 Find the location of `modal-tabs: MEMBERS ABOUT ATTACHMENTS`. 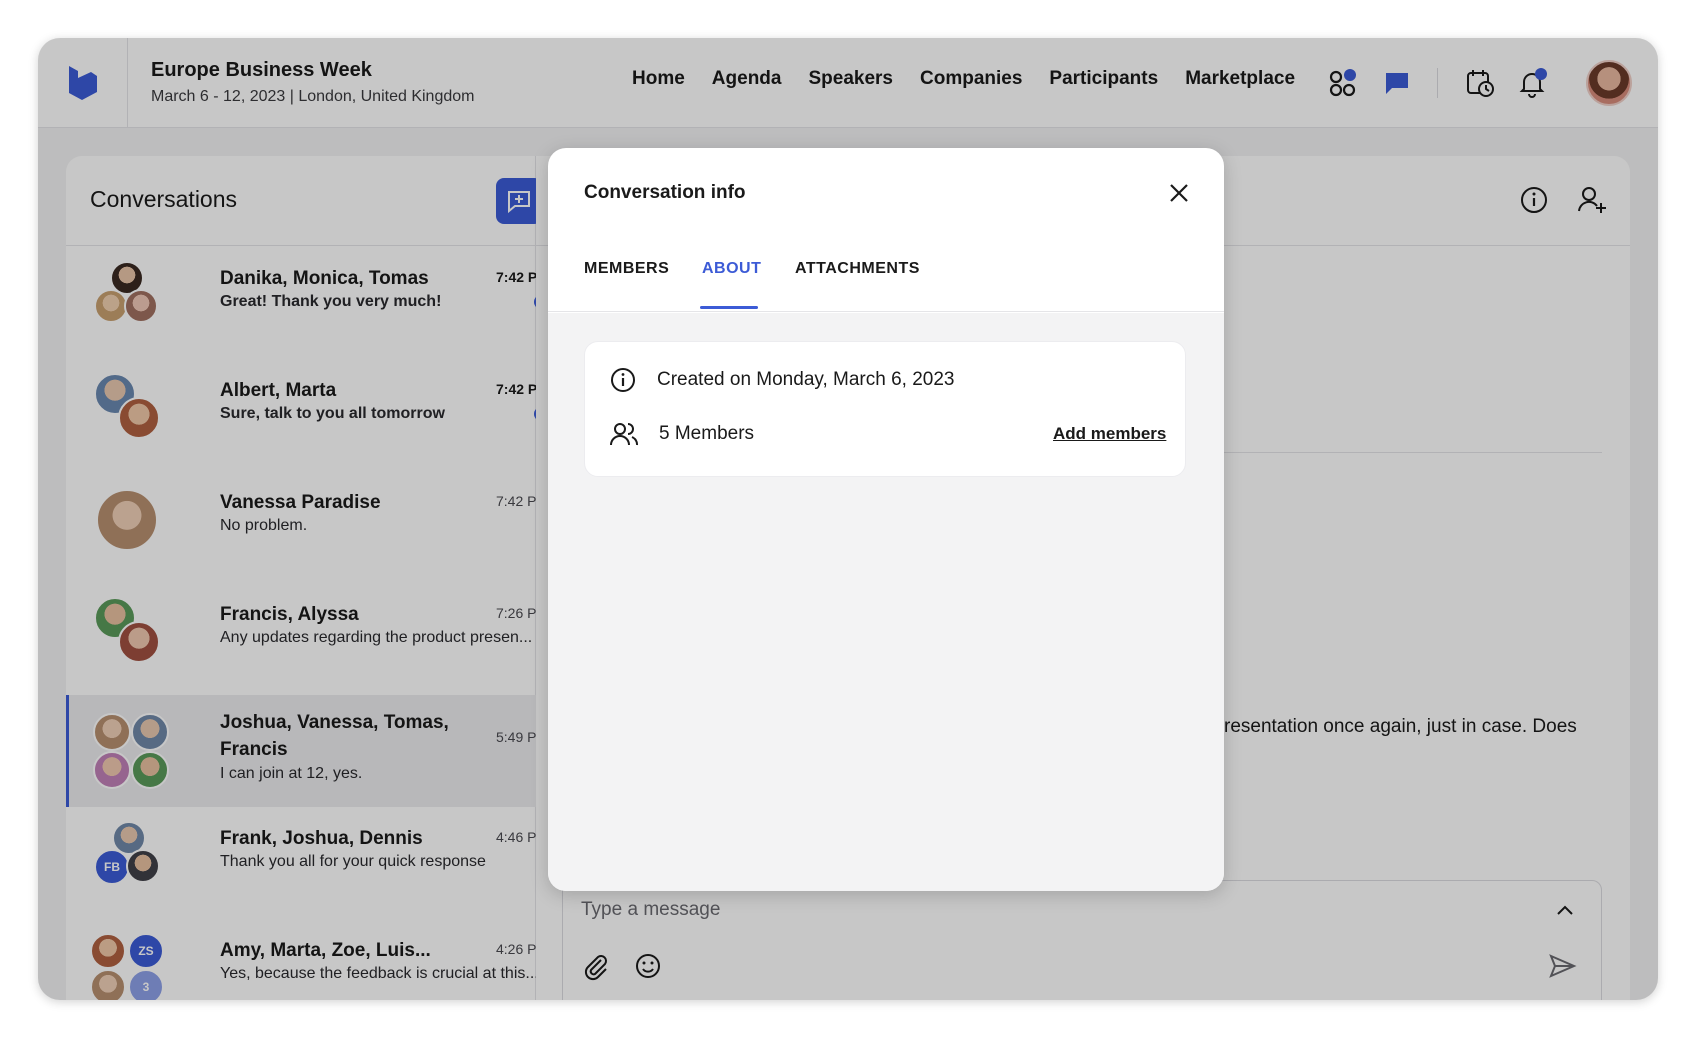

modal-tabs: MEMBERS ABOUT ATTACHMENTS is located at coordinates (886, 278).